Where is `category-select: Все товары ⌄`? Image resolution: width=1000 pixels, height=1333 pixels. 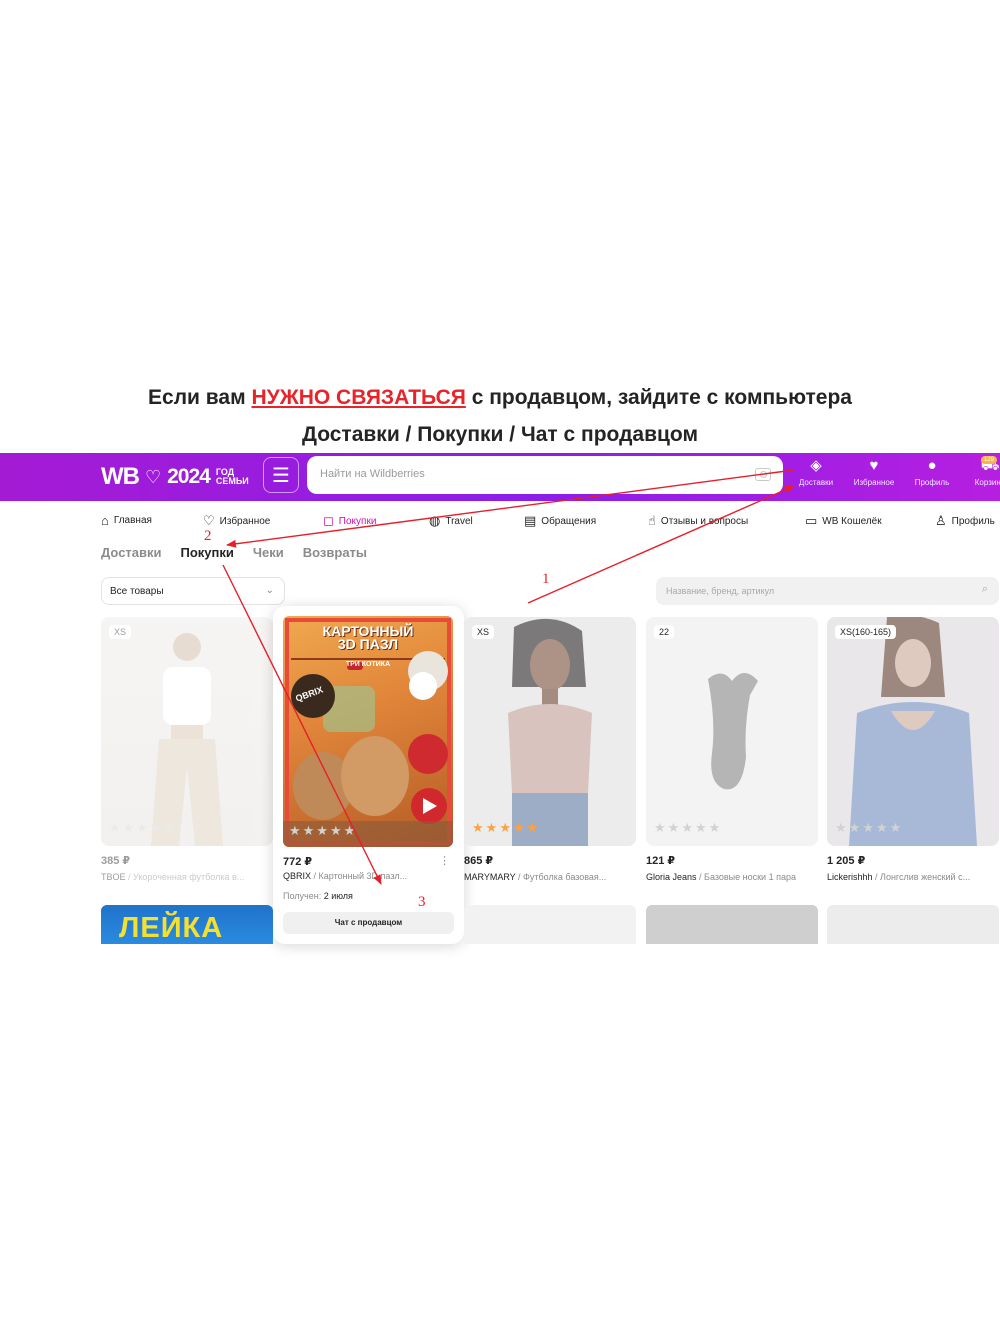 category-select: Все товары ⌄ is located at coordinates (193, 591).